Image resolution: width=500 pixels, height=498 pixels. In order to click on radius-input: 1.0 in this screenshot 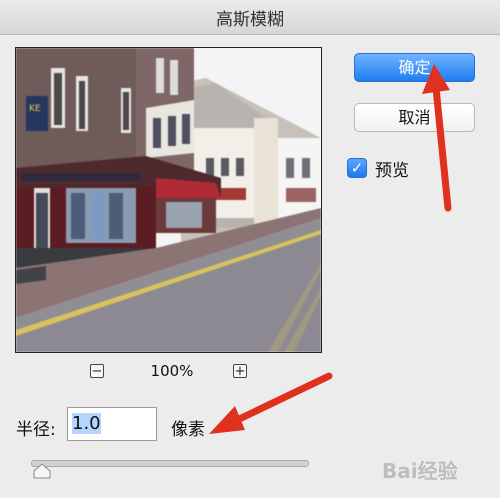, I will do `click(112, 424)`.